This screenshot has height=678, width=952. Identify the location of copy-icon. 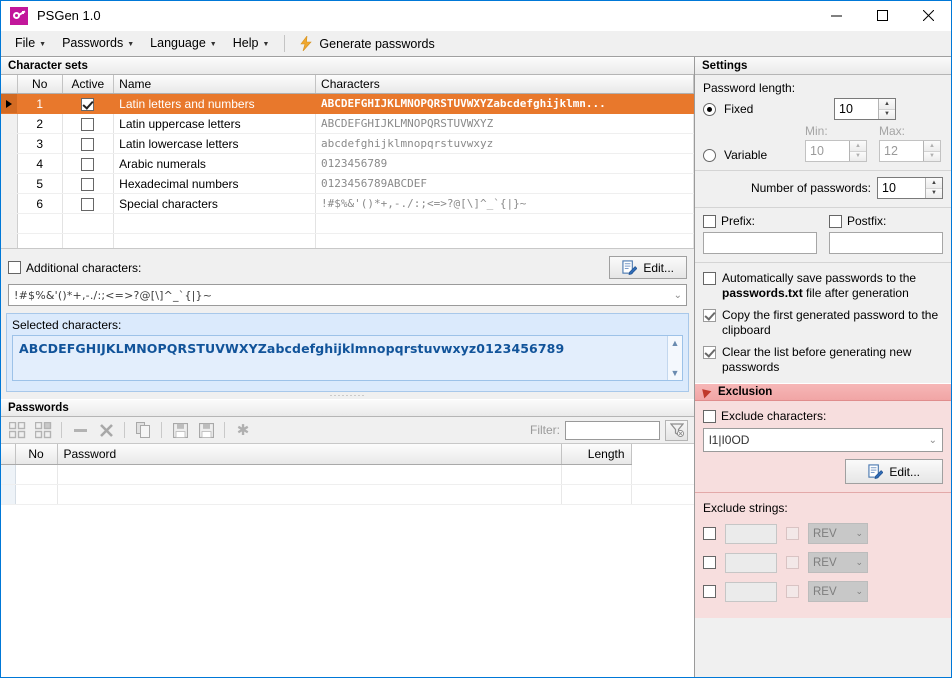
(143, 430).